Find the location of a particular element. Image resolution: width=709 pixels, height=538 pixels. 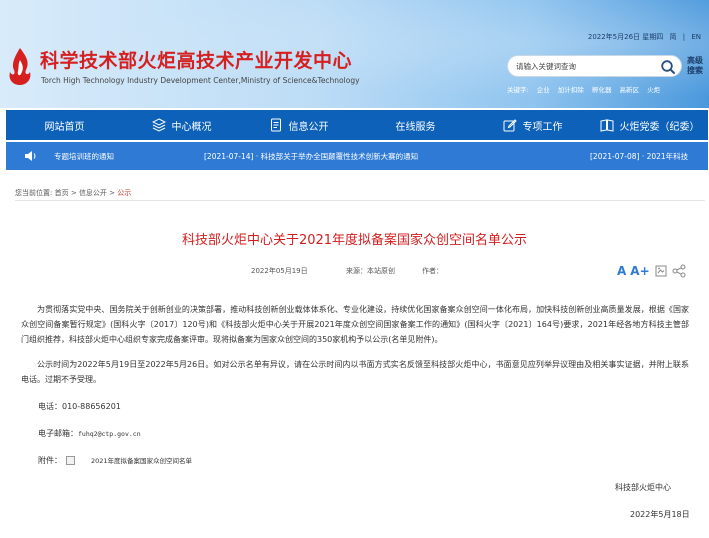

nav-label: 火炬党委（纪委） is located at coordinates (659, 127).